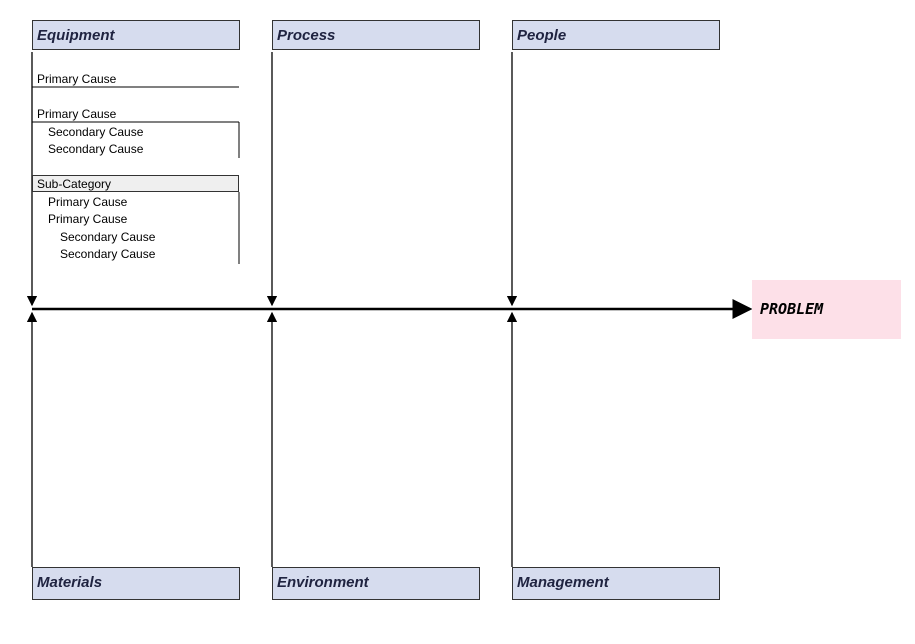  What do you see at coordinates (135, 183) in the screenshot?
I see `subcategory-box: Sub-Category` at bounding box center [135, 183].